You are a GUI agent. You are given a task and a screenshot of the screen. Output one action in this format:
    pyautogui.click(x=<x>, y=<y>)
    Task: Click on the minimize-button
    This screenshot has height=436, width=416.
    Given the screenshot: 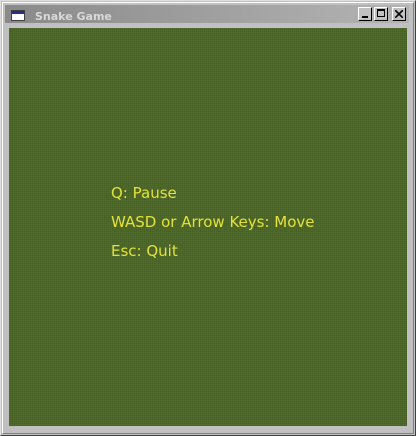 What is the action you would take?
    pyautogui.click(x=365, y=14)
    